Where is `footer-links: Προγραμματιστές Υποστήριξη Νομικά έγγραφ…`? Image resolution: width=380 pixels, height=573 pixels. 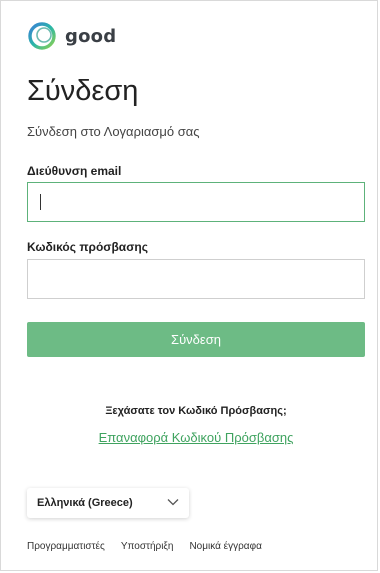 footer-links: Προγραμματιστές Υποστήριξη Νομικά έγγραφ… is located at coordinates (152, 546).